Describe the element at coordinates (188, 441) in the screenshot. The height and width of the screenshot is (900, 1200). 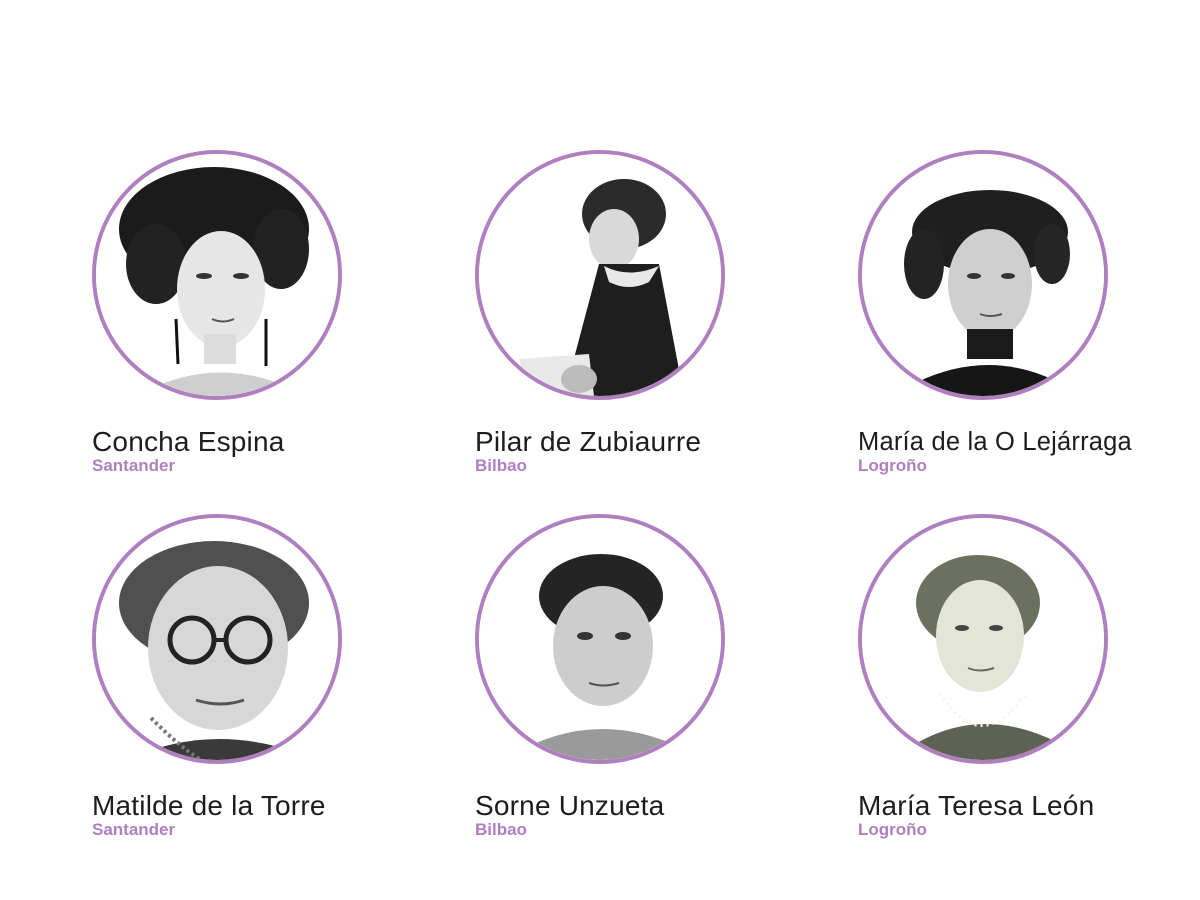
I see `person-name: Concha Espina` at that location.